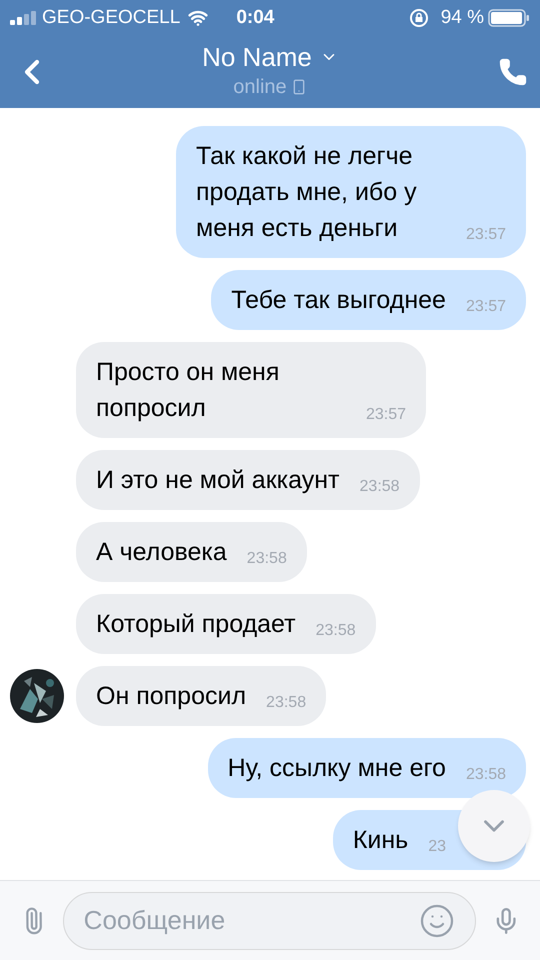 The image size is (540, 960). I want to click on carrier-name: GEO-GEOCELL, so click(111, 18).